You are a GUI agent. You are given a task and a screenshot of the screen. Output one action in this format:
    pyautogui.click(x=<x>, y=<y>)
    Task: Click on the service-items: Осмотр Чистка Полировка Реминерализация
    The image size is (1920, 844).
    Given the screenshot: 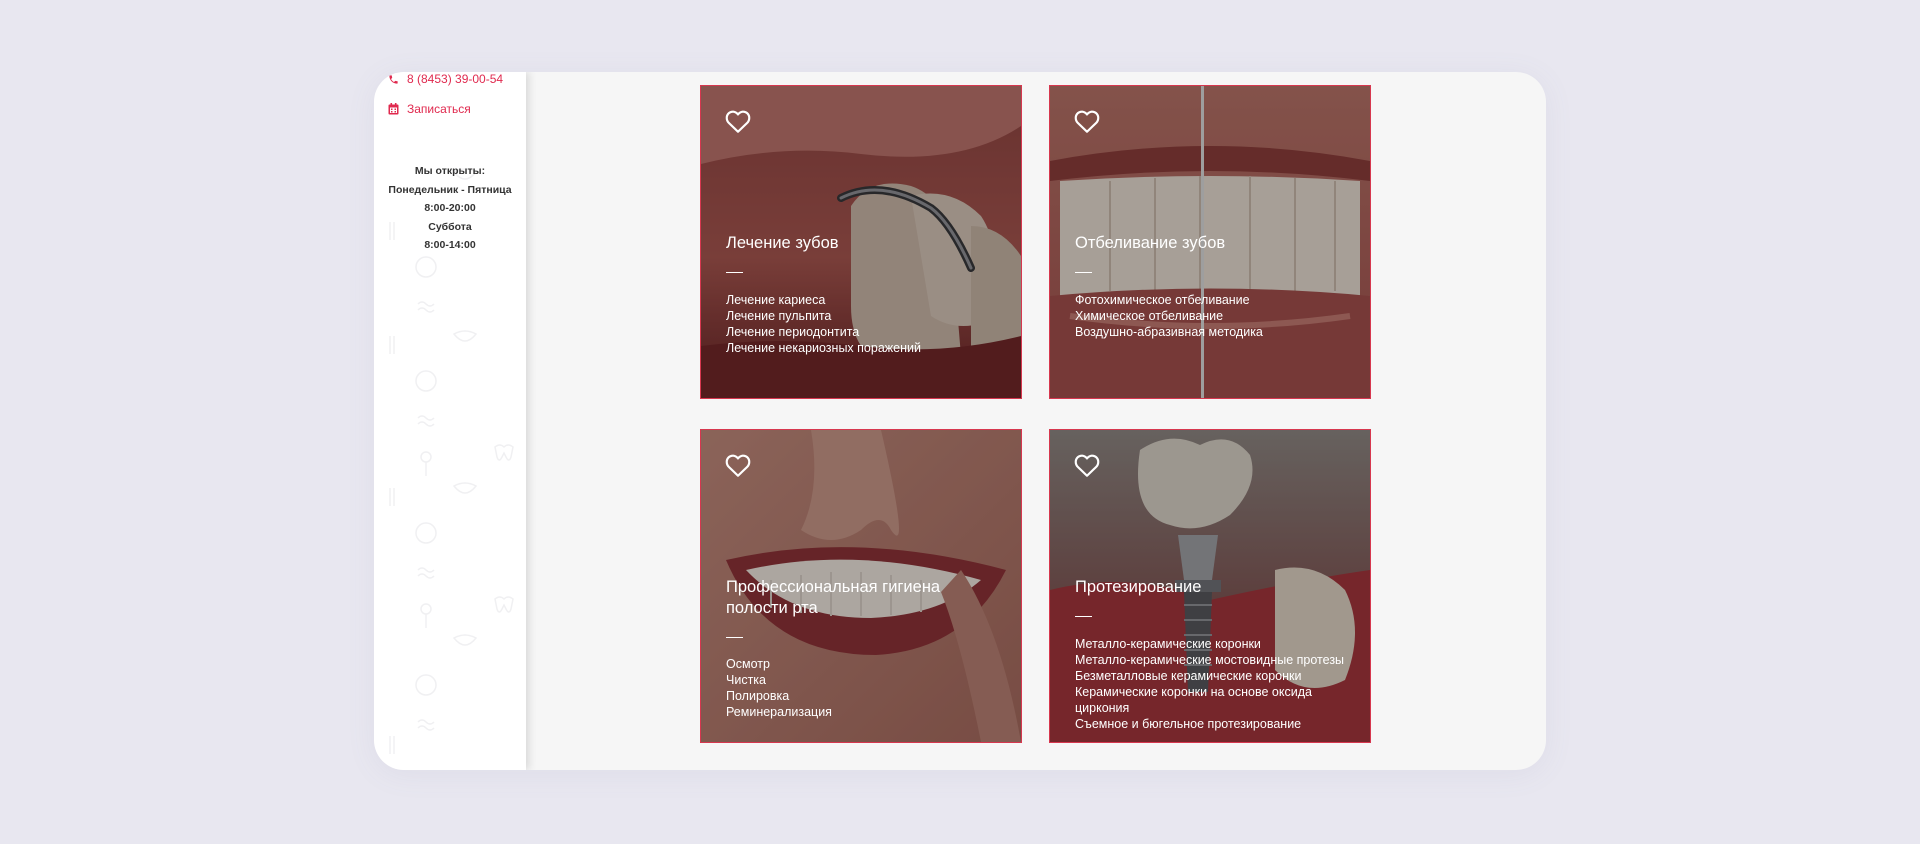 What is the action you would take?
    pyautogui.click(x=861, y=688)
    